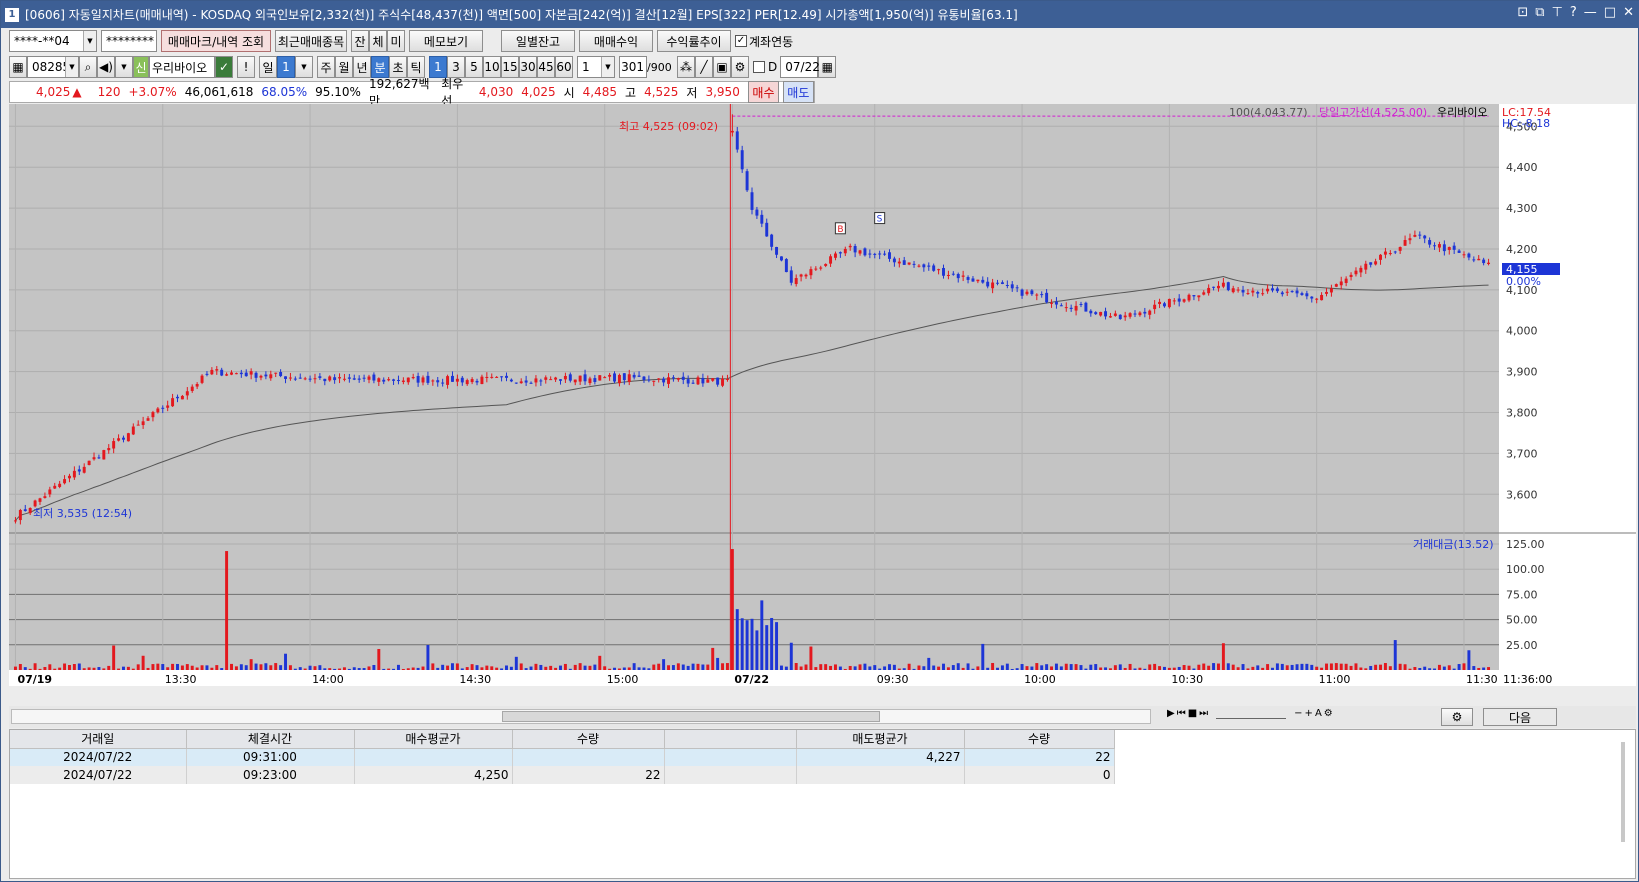 This screenshot has width=1639, height=882. What do you see at coordinates (216, 41) in the screenshot?
I see `mark-query-button: 매매마크/내역 조회` at bounding box center [216, 41].